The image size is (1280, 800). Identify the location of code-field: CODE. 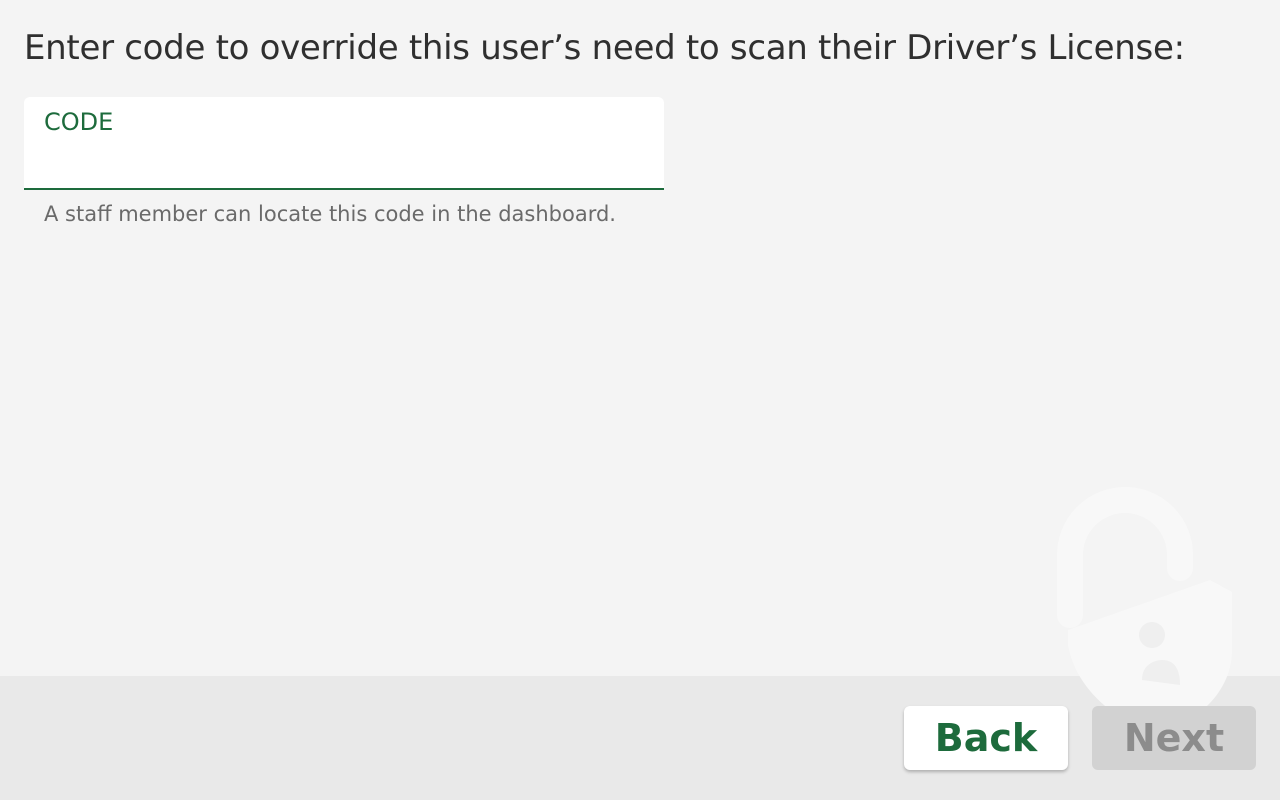
(344, 143).